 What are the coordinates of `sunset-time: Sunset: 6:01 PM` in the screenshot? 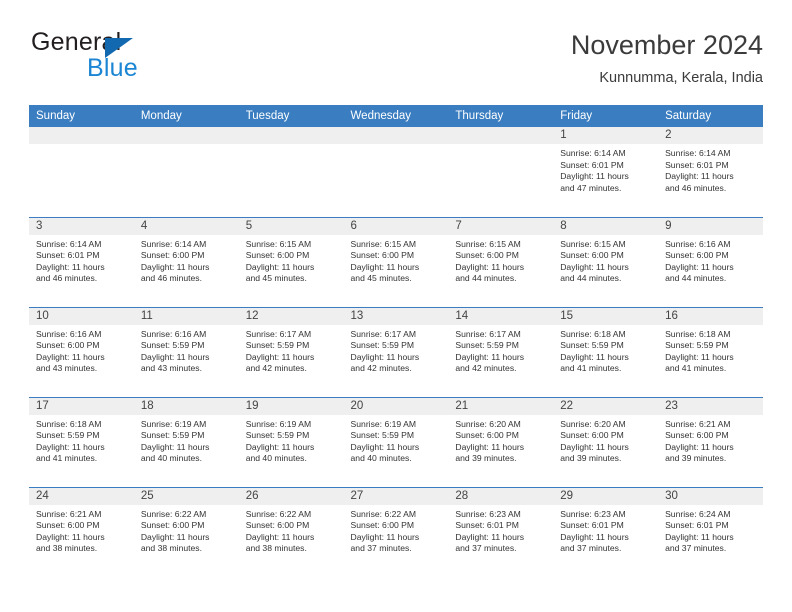 It's located at (697, 164).